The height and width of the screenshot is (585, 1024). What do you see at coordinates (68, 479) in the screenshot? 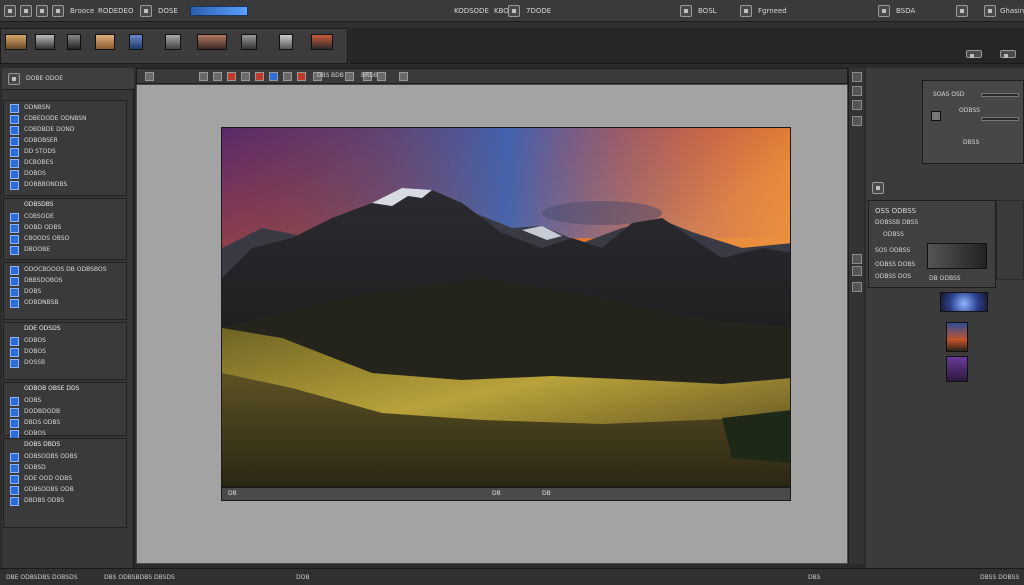
I see `left-panel-item: DDE OOD ODBS` at bounding box center [68, 479].